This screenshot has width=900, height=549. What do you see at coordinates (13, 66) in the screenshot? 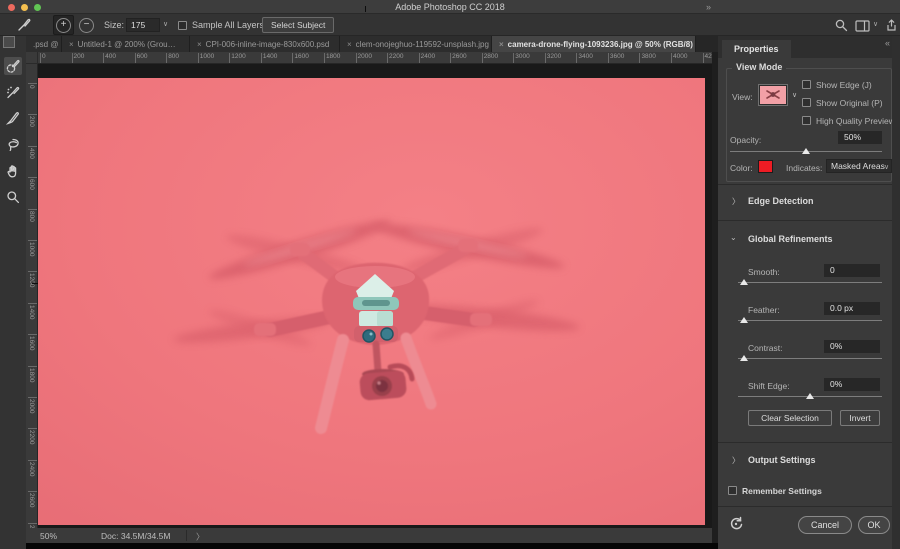
I see `quick-selection-tool-button` at bounding box center [13, 66].